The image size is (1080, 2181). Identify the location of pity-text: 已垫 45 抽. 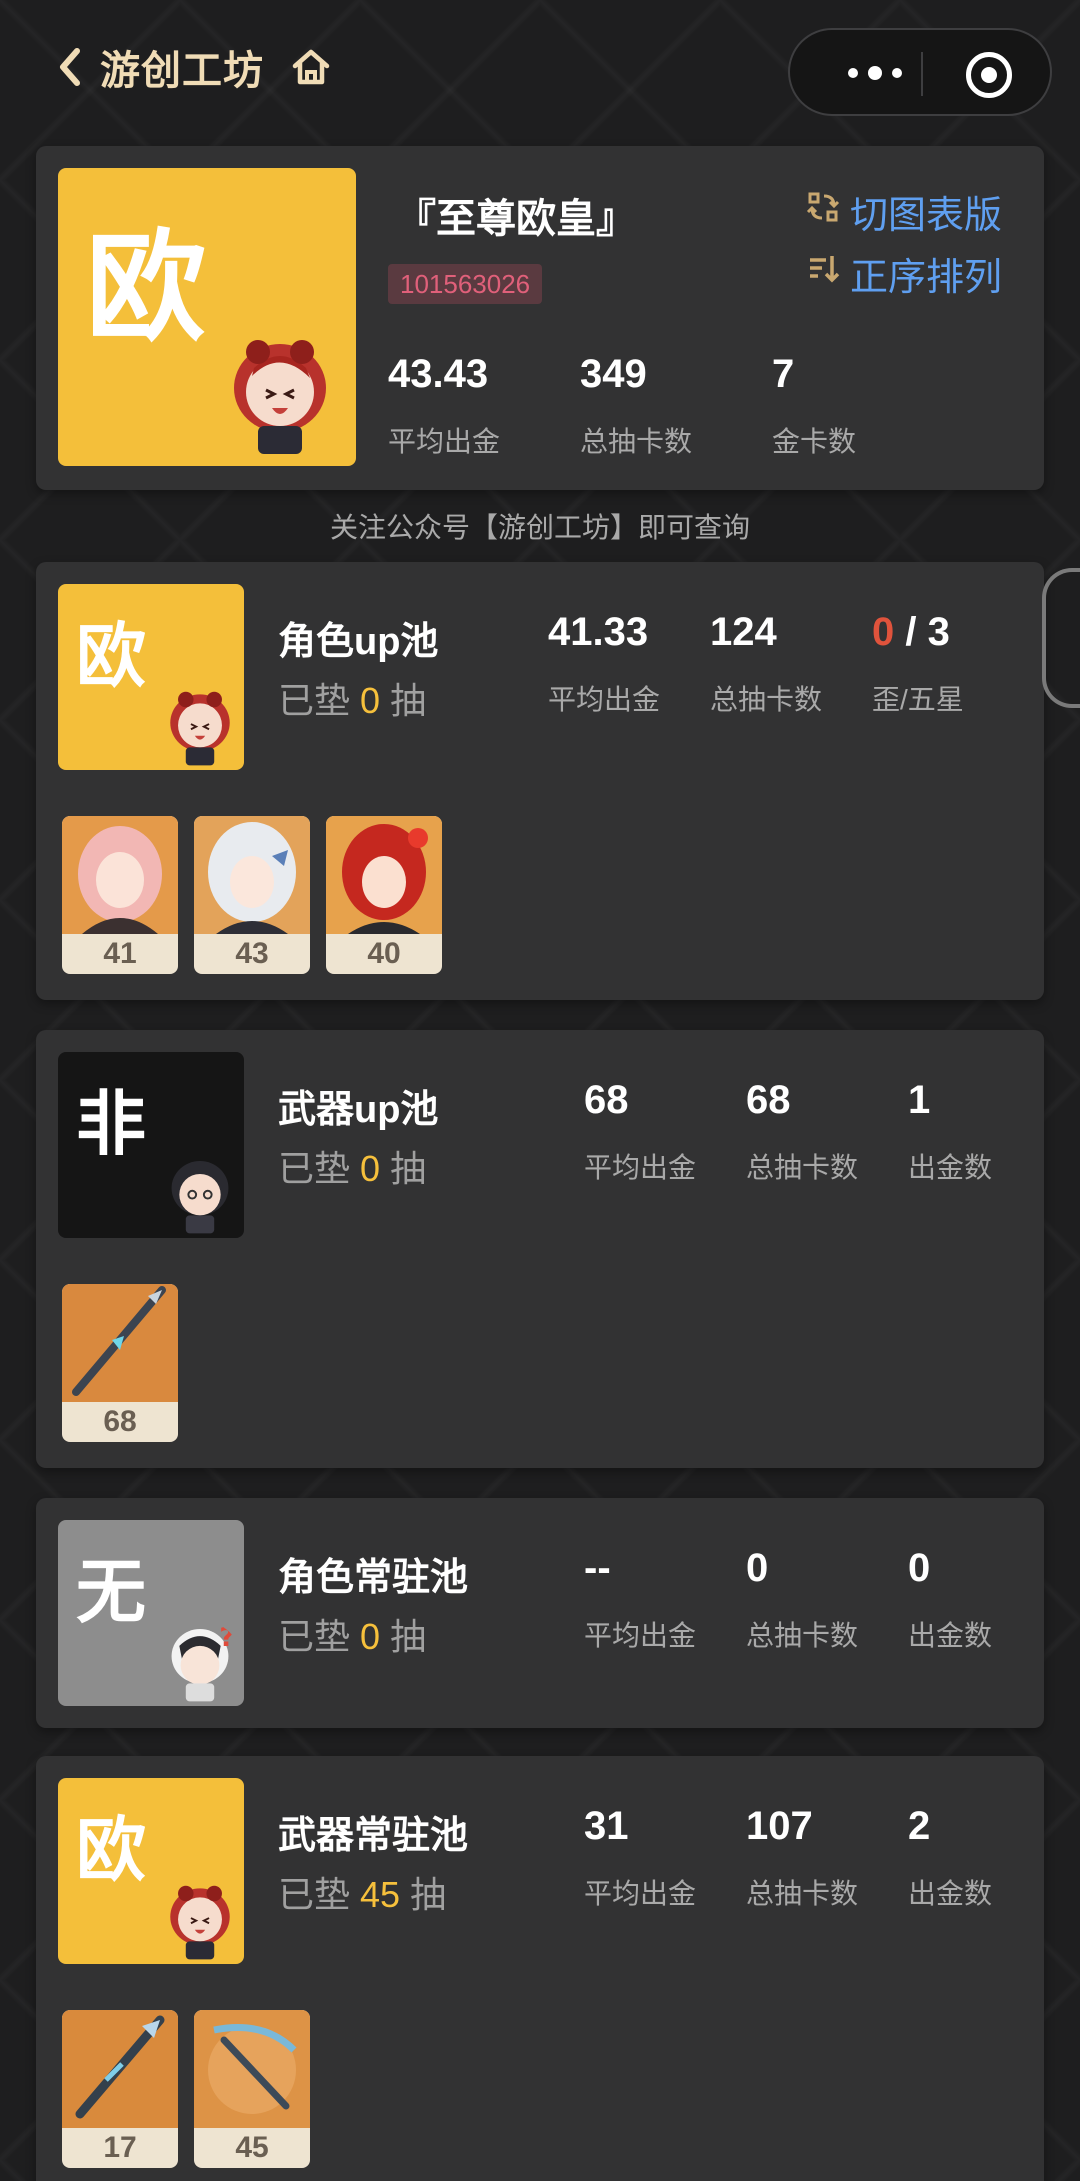
(362, 1894).